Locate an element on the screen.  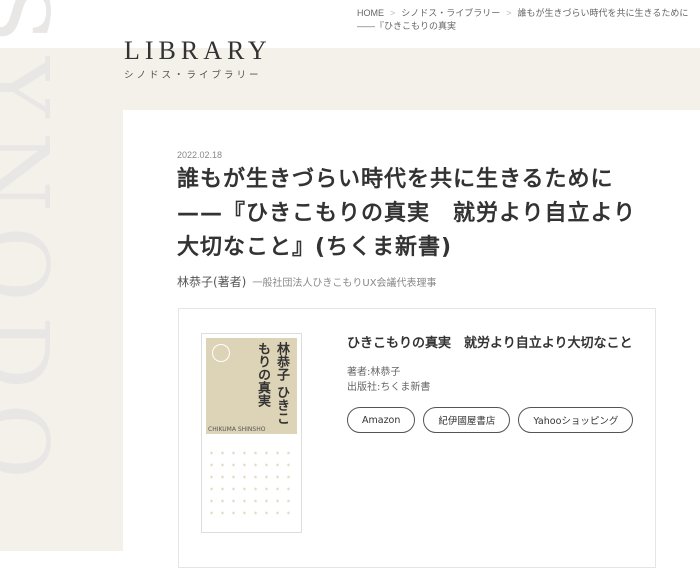
watermark-logo: SYNODO is located at coordinates (34, 246).